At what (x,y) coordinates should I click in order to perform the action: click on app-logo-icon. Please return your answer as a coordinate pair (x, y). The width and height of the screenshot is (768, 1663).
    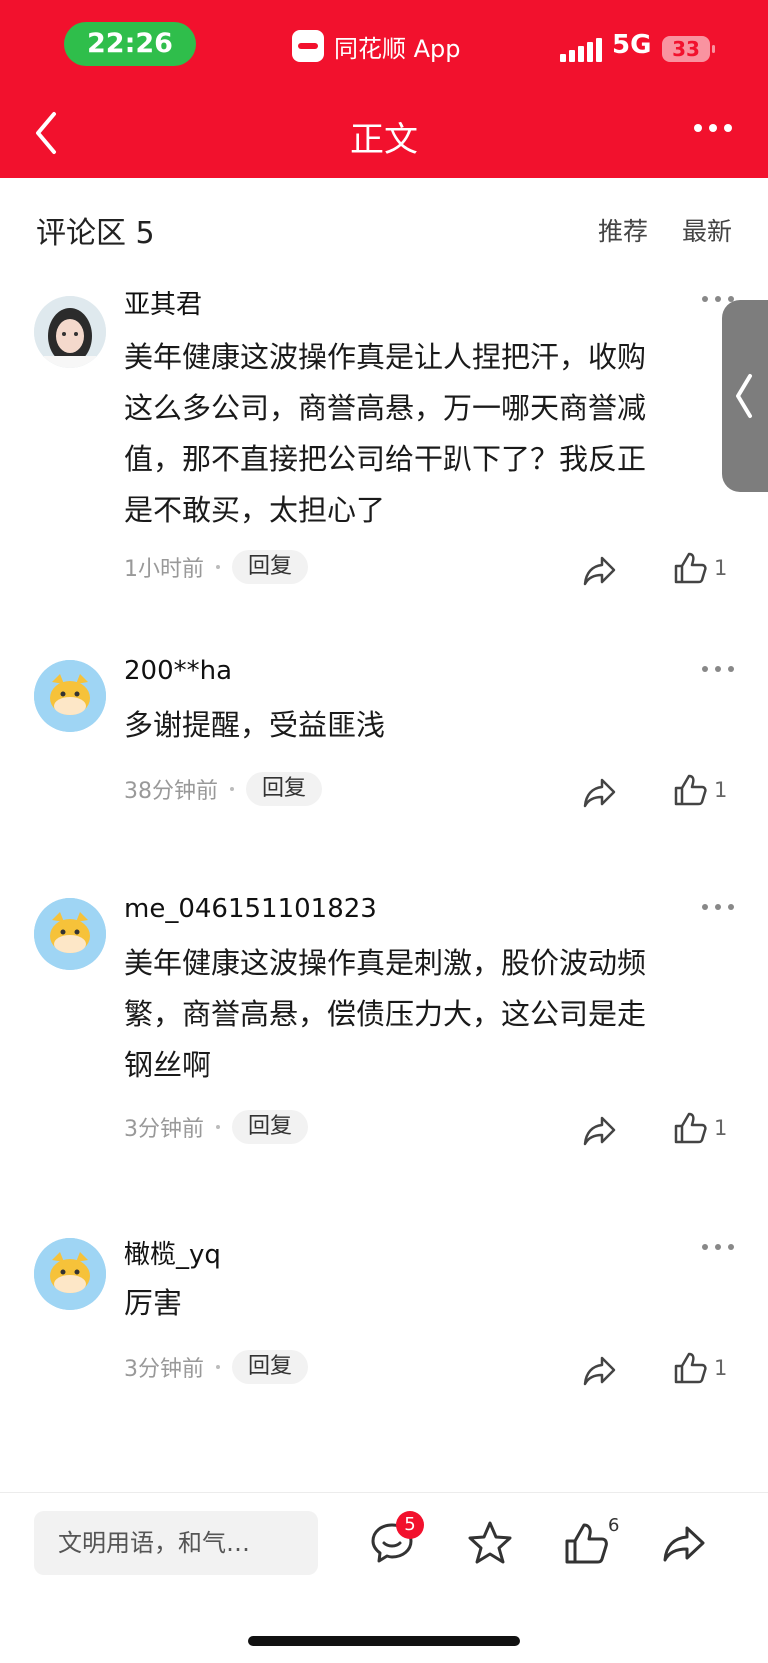
    Looking at the image, I should click on (308, 46).